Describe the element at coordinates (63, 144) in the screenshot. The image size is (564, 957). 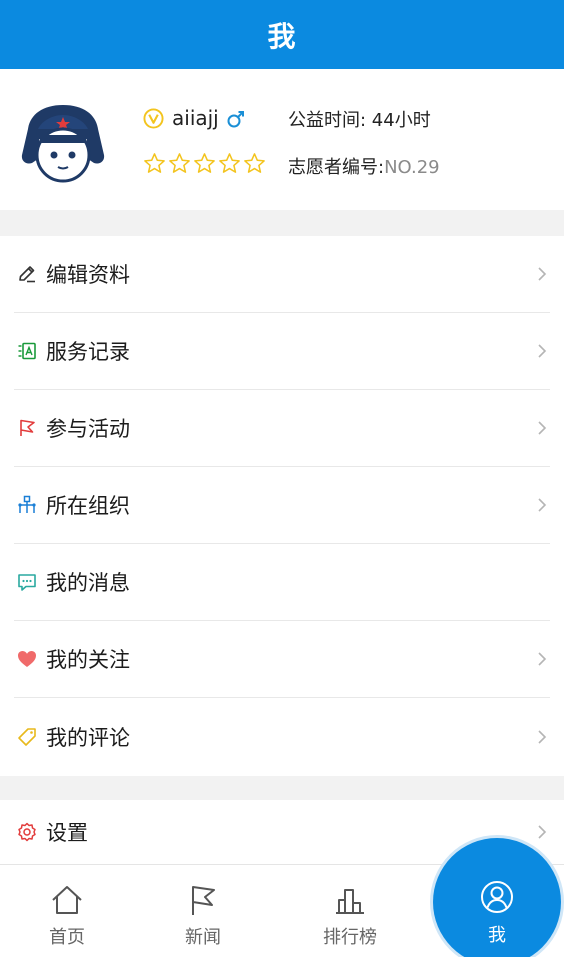
I see `avatar` at that location.